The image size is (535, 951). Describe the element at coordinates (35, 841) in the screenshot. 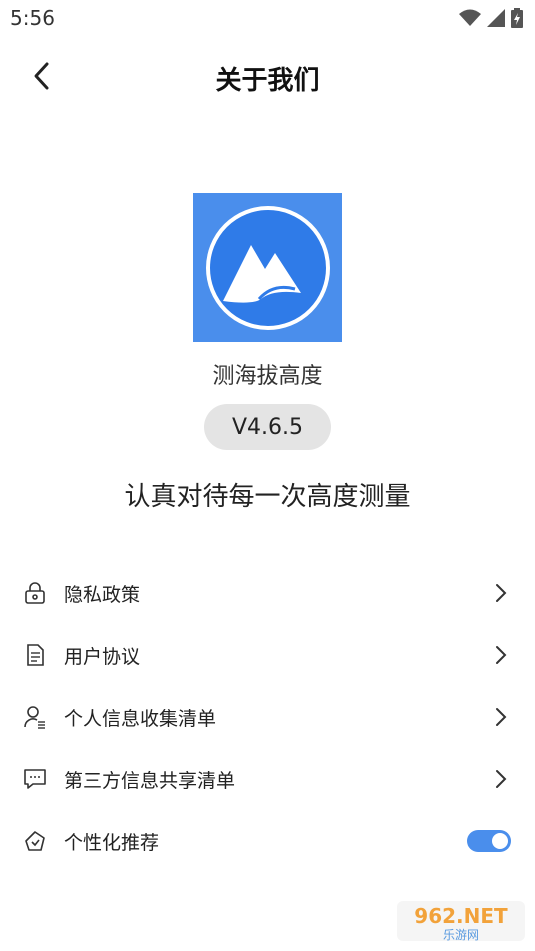

I see `recommend-icon` at that location.